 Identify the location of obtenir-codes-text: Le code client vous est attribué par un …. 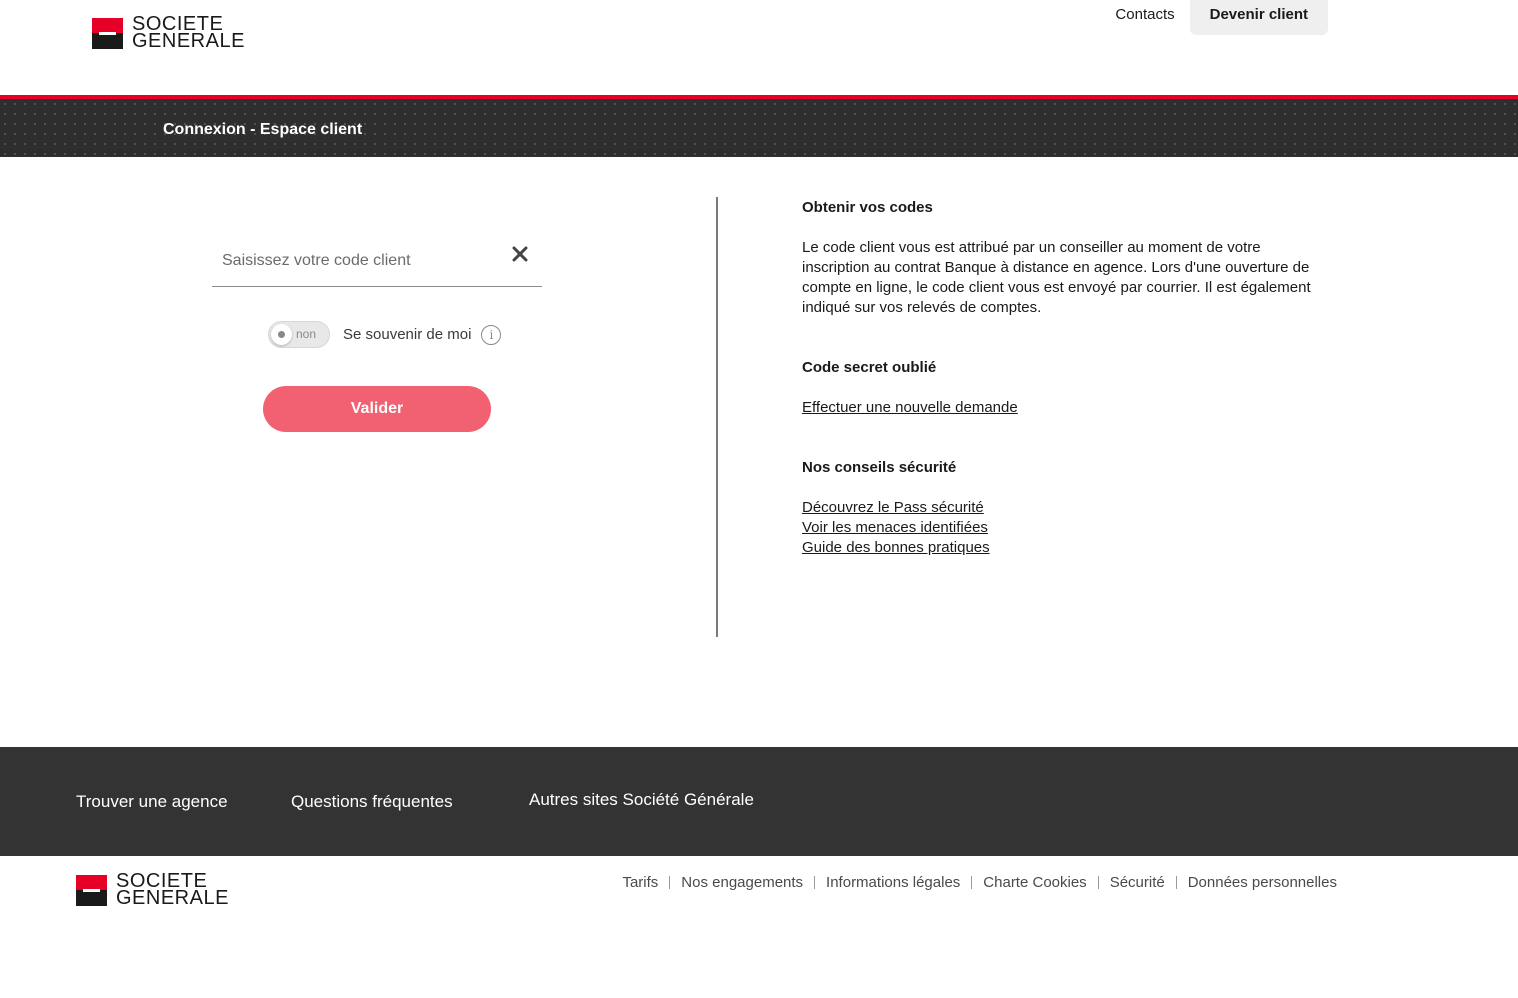
(1056, 277).